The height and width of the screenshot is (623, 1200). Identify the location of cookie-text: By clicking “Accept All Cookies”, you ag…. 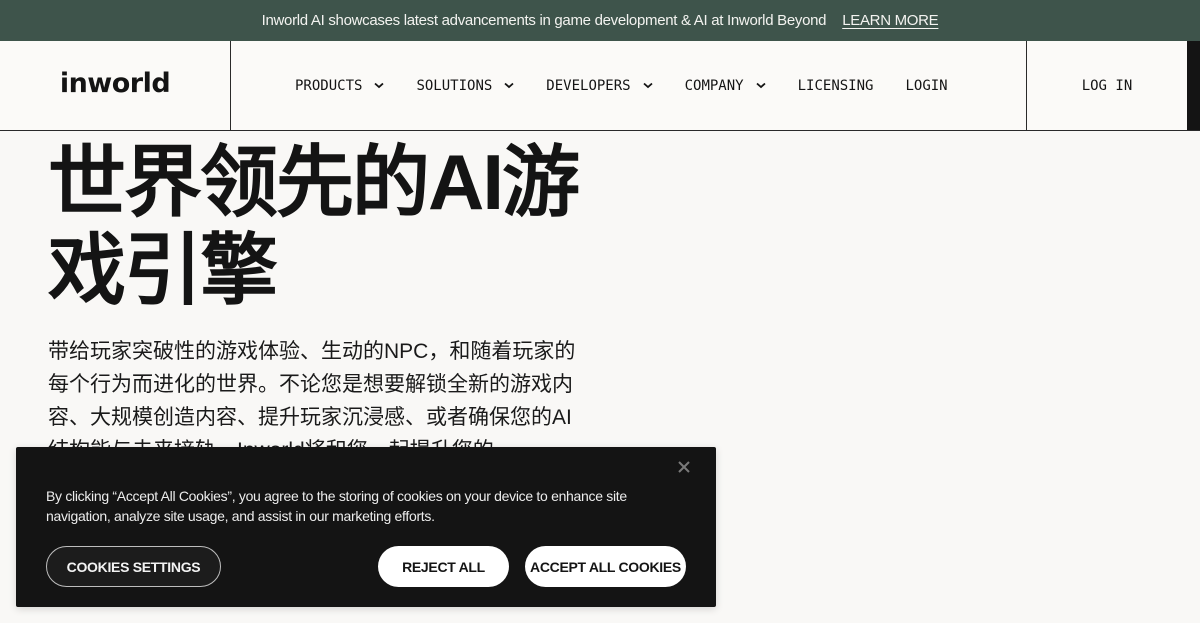
(336, 506).